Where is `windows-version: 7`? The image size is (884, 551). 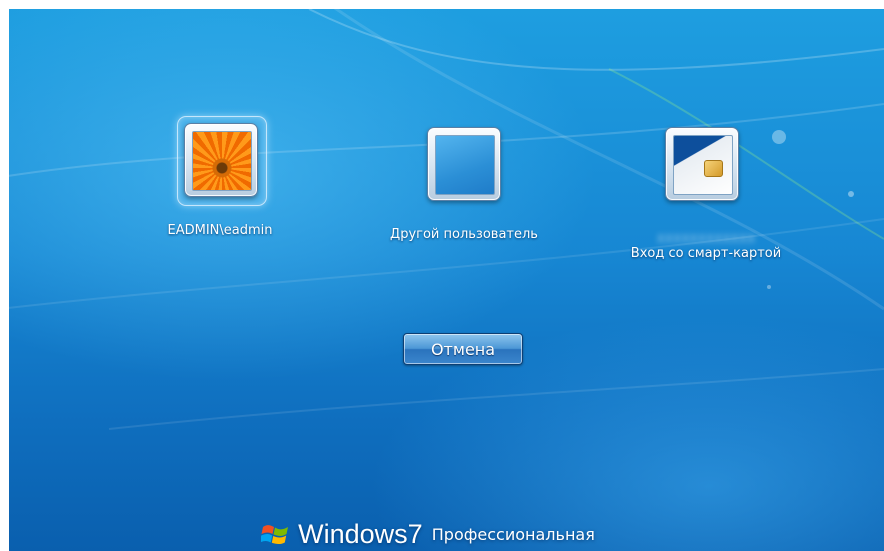 windows-version: 7 is located at coordinates (415, 534).